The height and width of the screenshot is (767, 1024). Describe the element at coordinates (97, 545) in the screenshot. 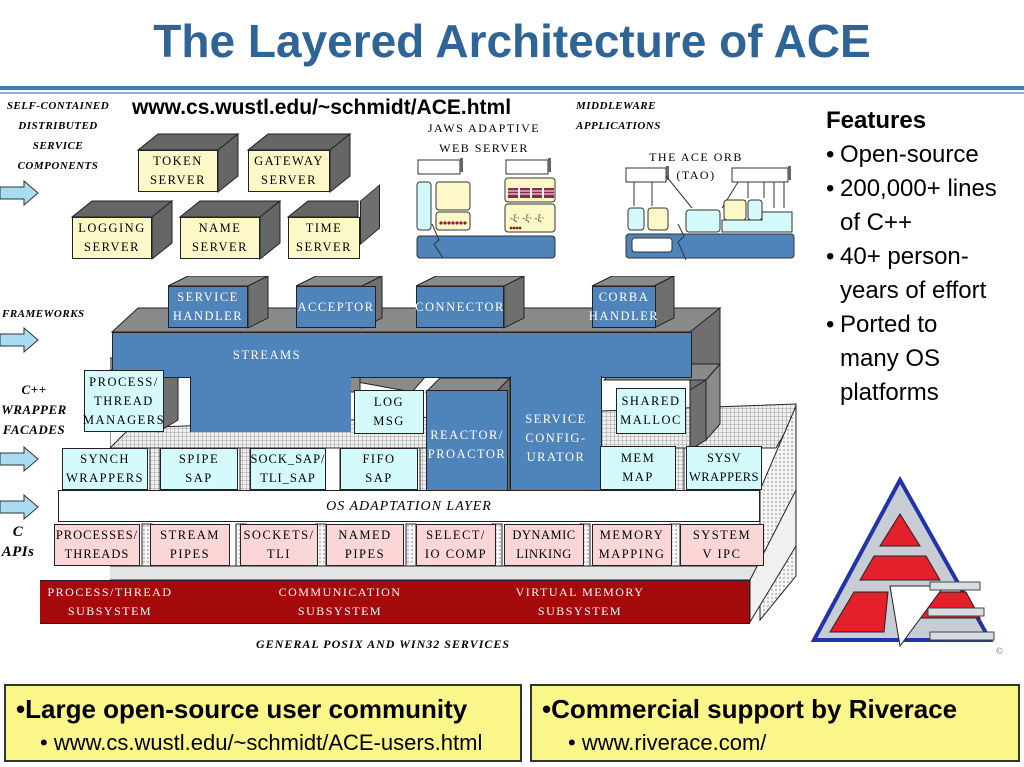

I see `api-processes-threads: PROCESSES/ THREADS` at that location.